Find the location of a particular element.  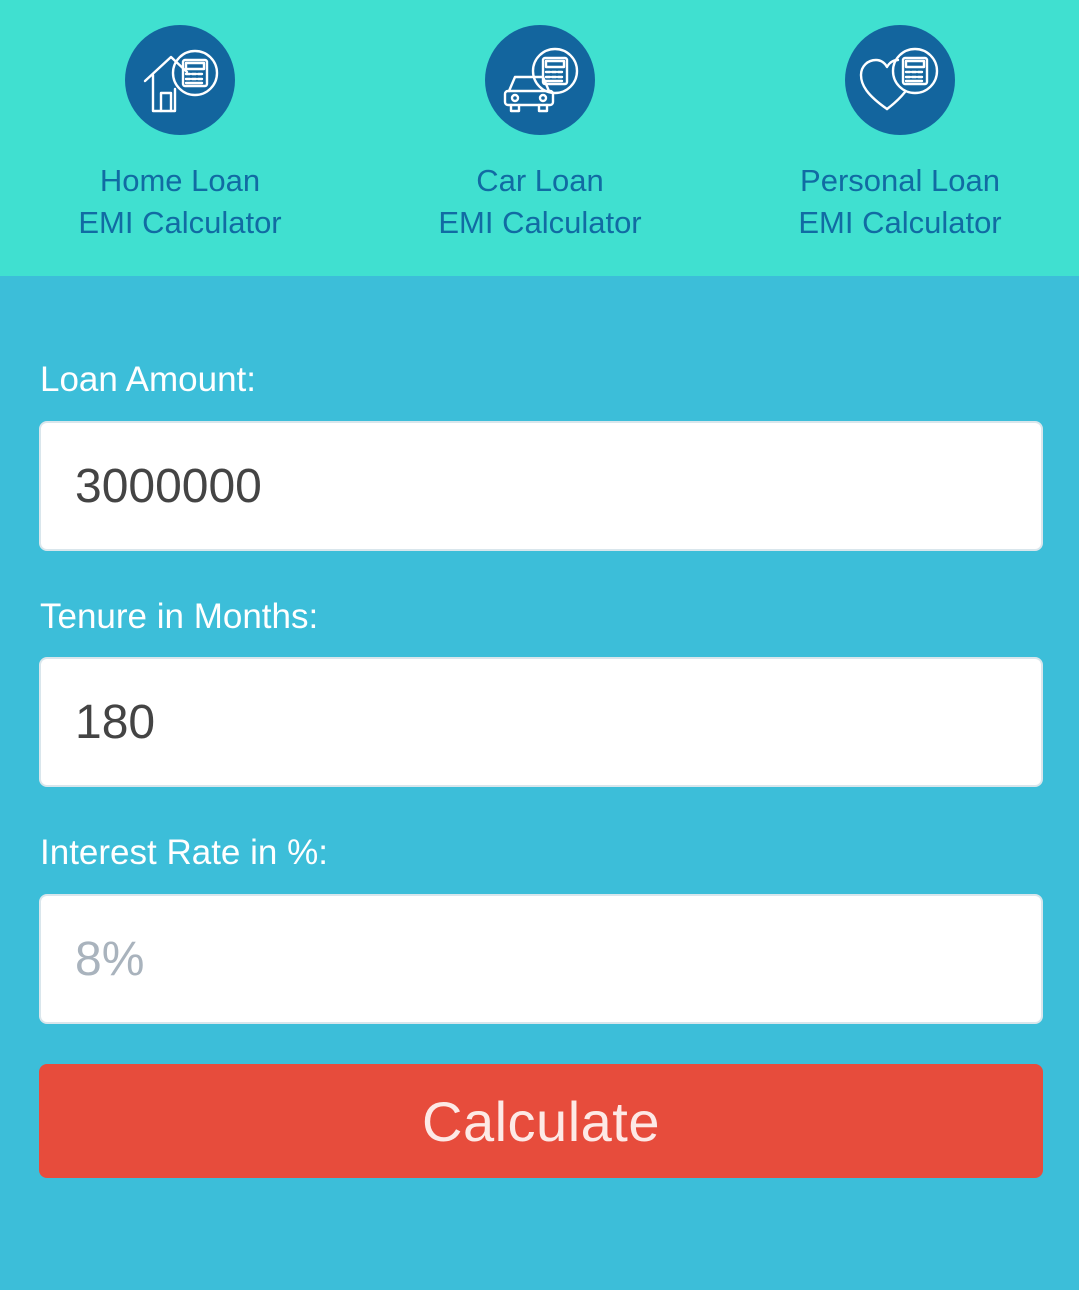

nav-personal-loan-line1: Personal Loan is located at coordinates (900, 180).